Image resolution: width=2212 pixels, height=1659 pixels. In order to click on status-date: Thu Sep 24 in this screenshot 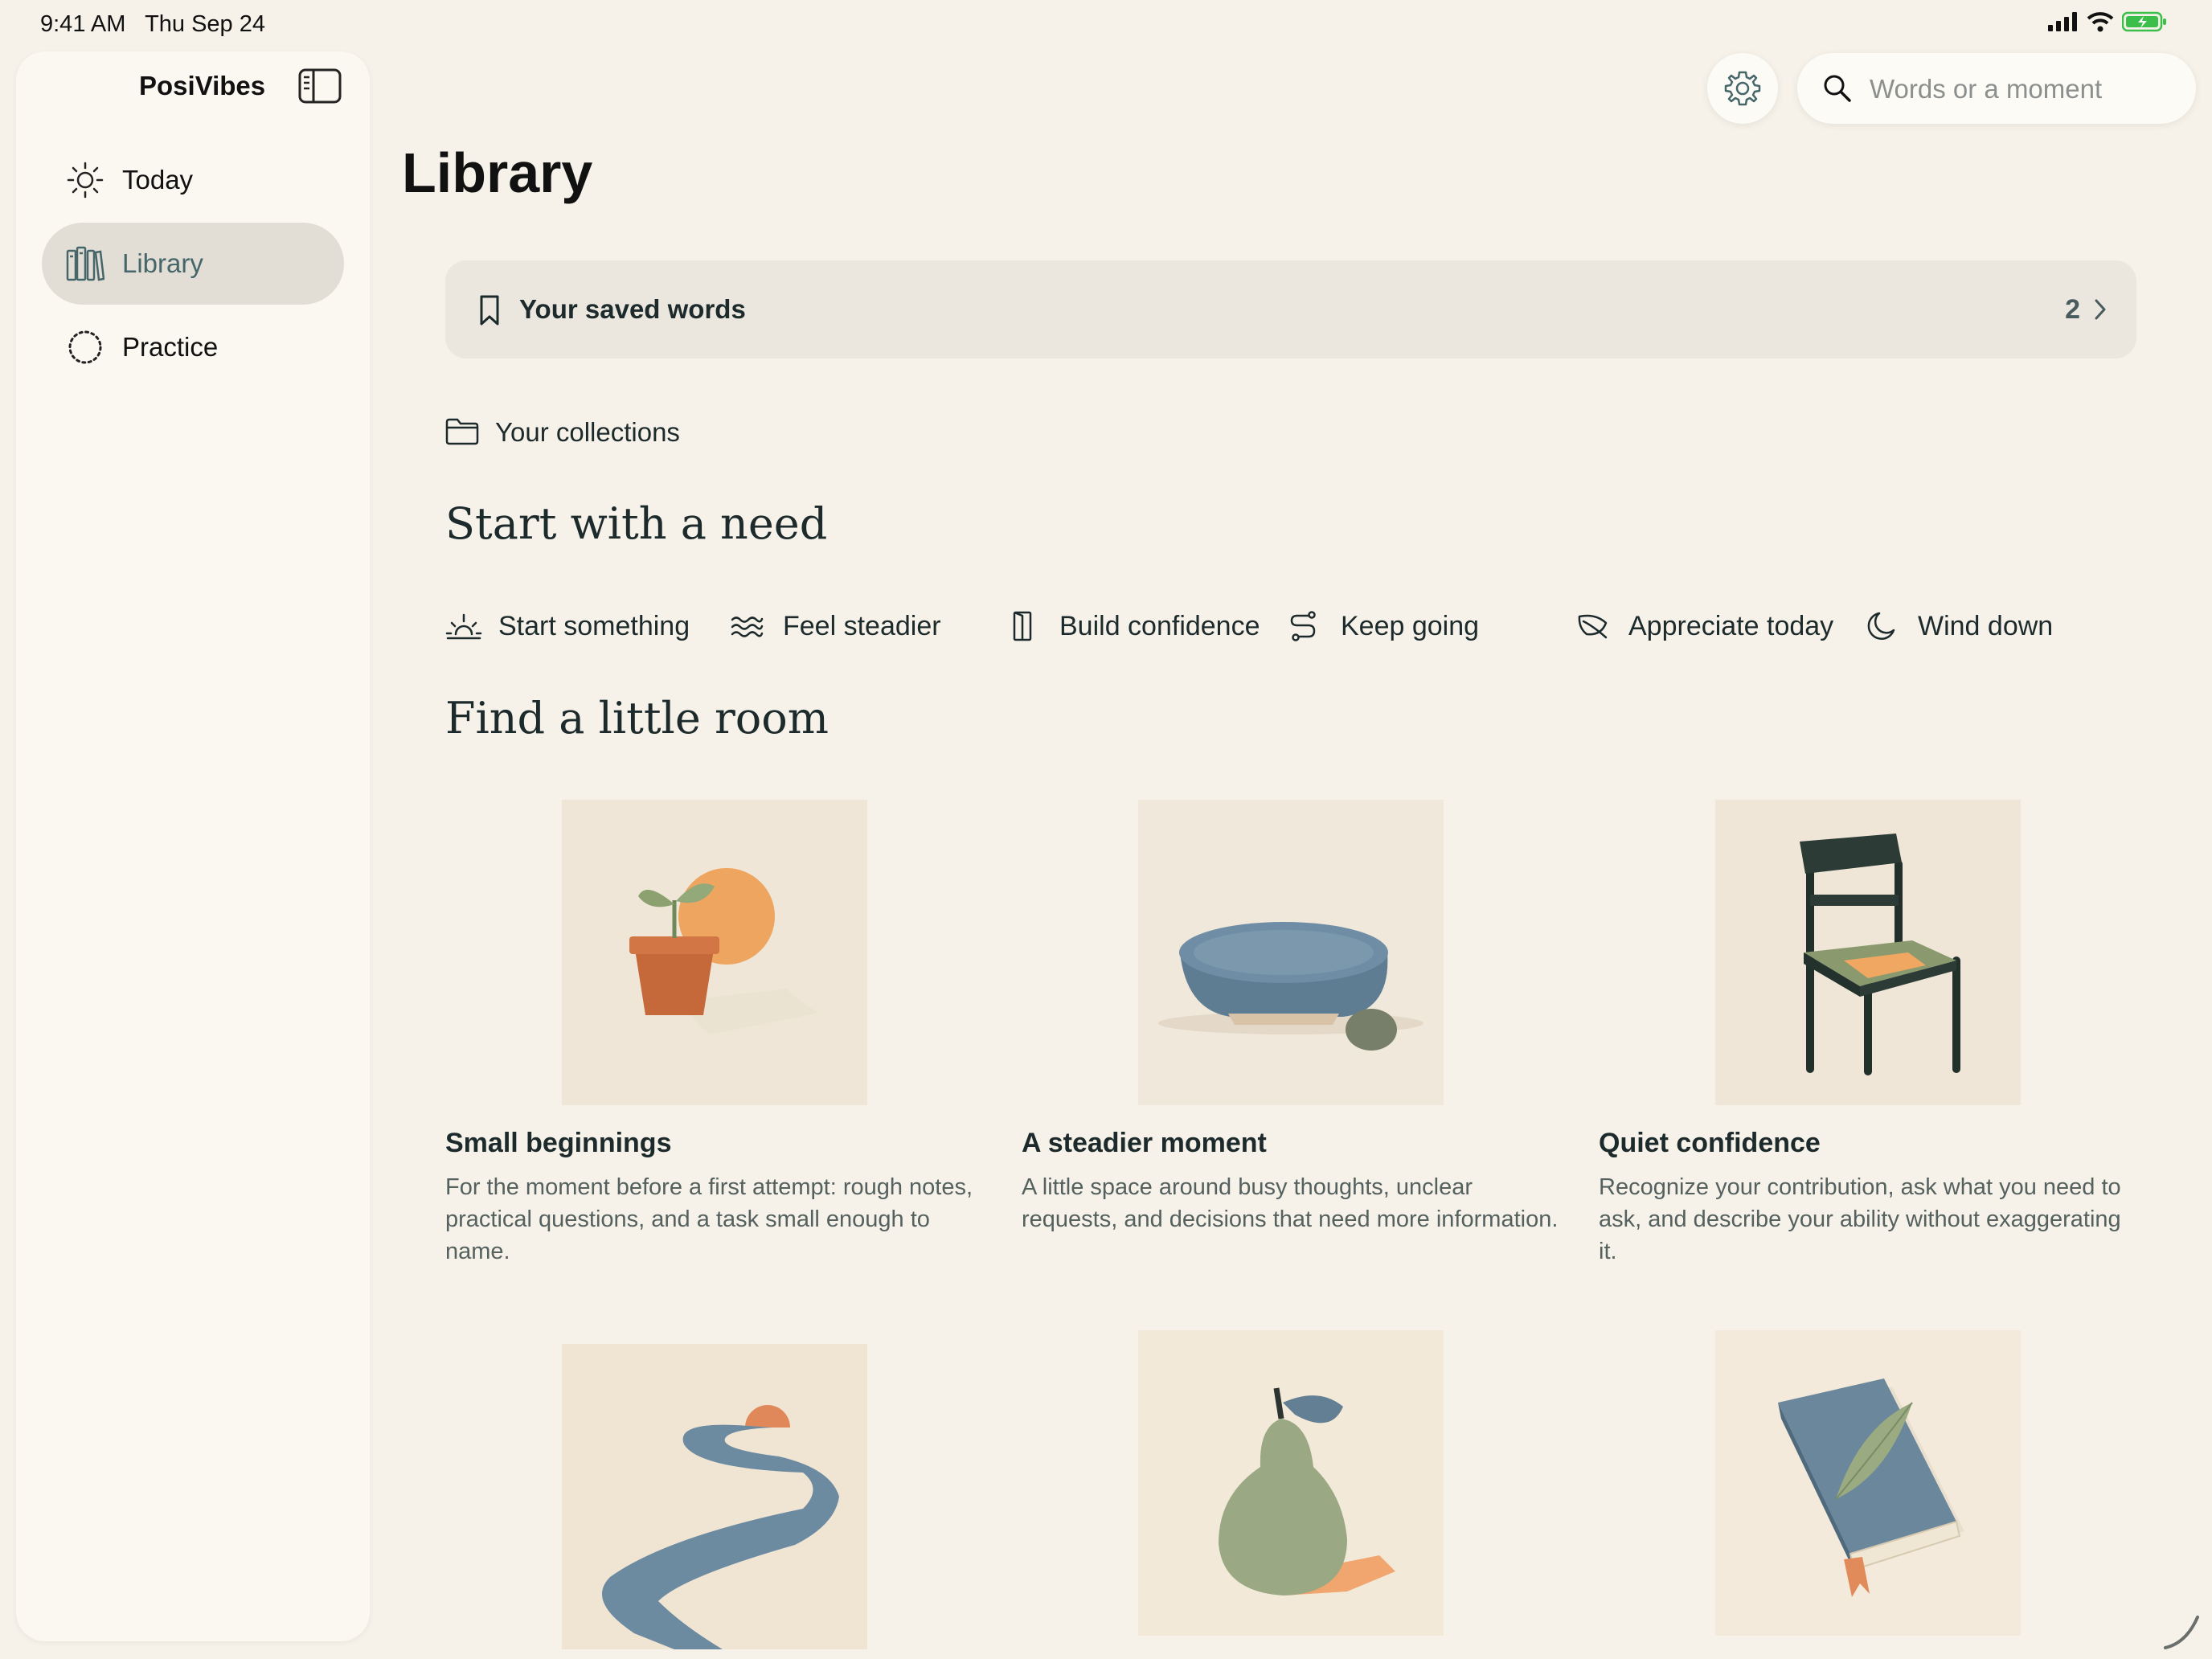, I will do `click(205, 24)`.